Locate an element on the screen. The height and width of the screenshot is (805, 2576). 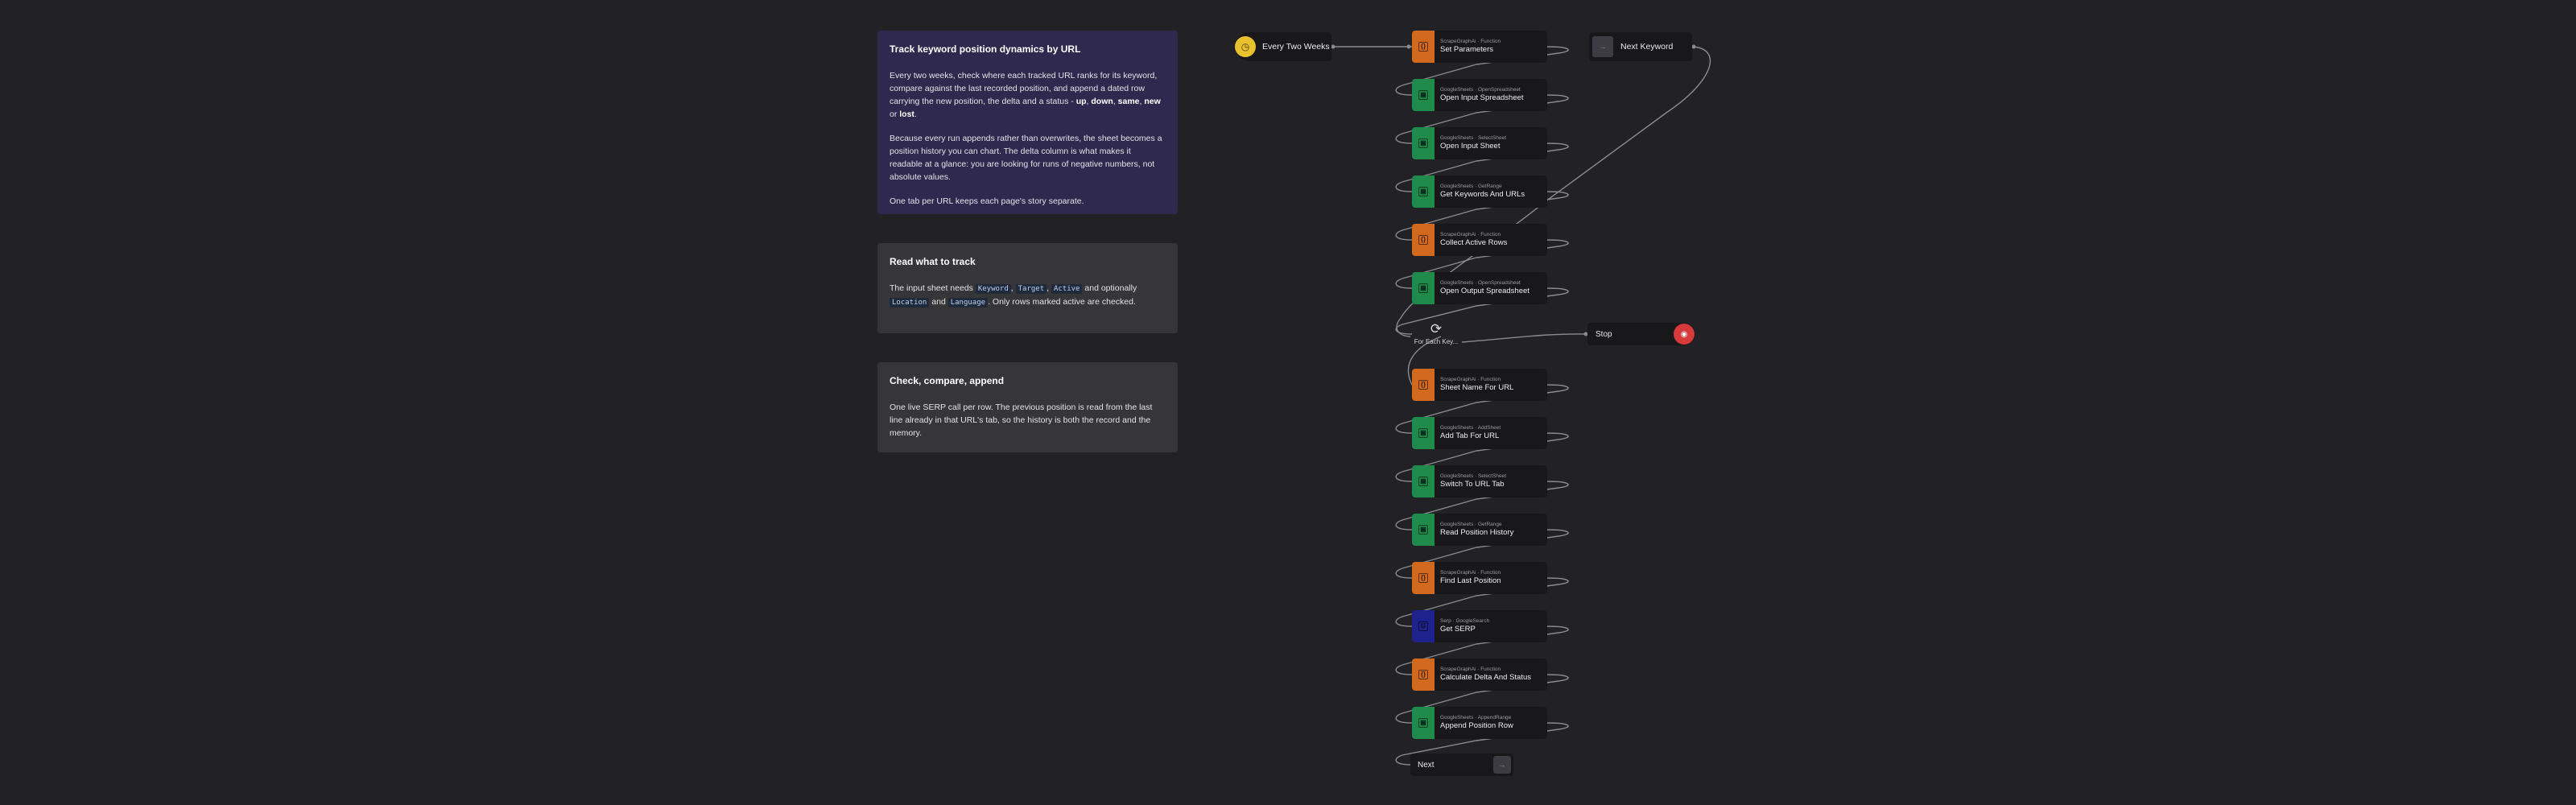
clock-icon: ◷ is located at coordinates (1245, 46).